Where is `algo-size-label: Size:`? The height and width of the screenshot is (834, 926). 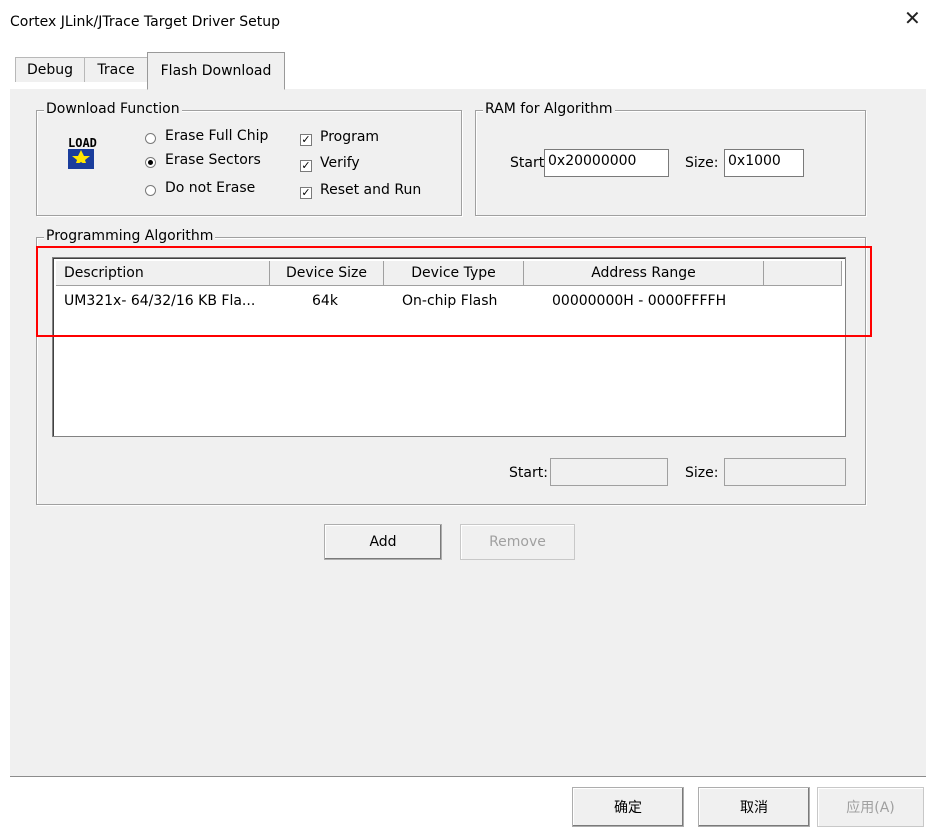 algo-size-label: Size: is located at coordinates (702, 473).